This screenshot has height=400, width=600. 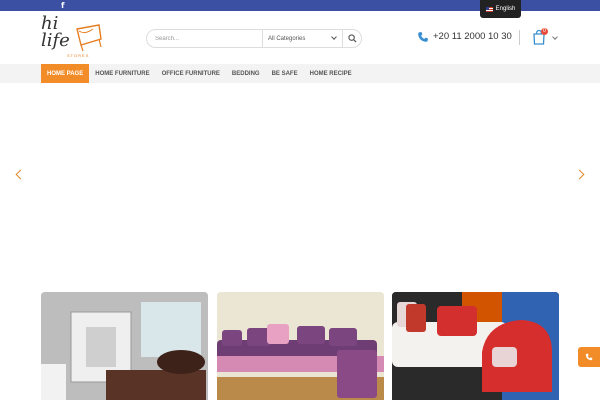 What do you see at coordinates (285, 73) in the screenshot?
I see `nav-item-be-safe: BE SAFE` at bounding box center [285, 73].